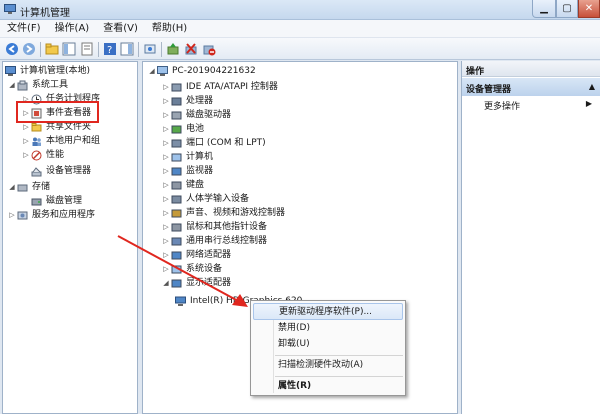 This screenshot has height=414, width=600. Describe the element at coordinates (72, 28) in the screenshot. I see `menu-action: 操作(A)` at that location.